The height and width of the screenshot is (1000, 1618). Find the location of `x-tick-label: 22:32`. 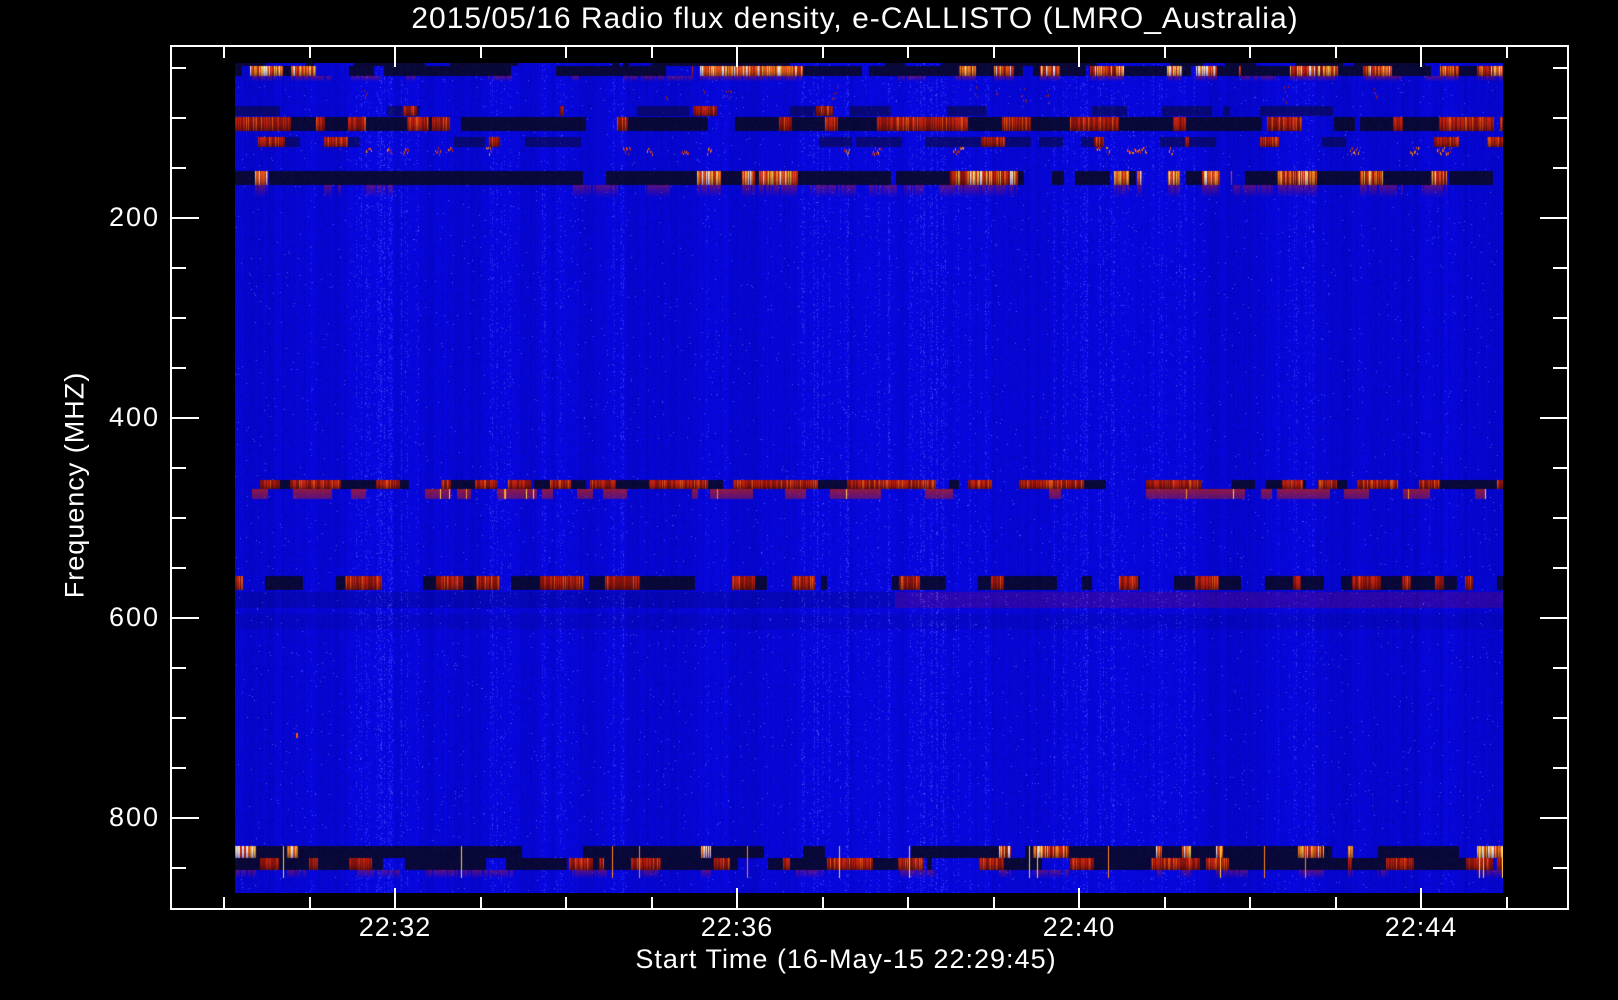

x-tick-label: 22:32 is located at coordinates (395, 927).